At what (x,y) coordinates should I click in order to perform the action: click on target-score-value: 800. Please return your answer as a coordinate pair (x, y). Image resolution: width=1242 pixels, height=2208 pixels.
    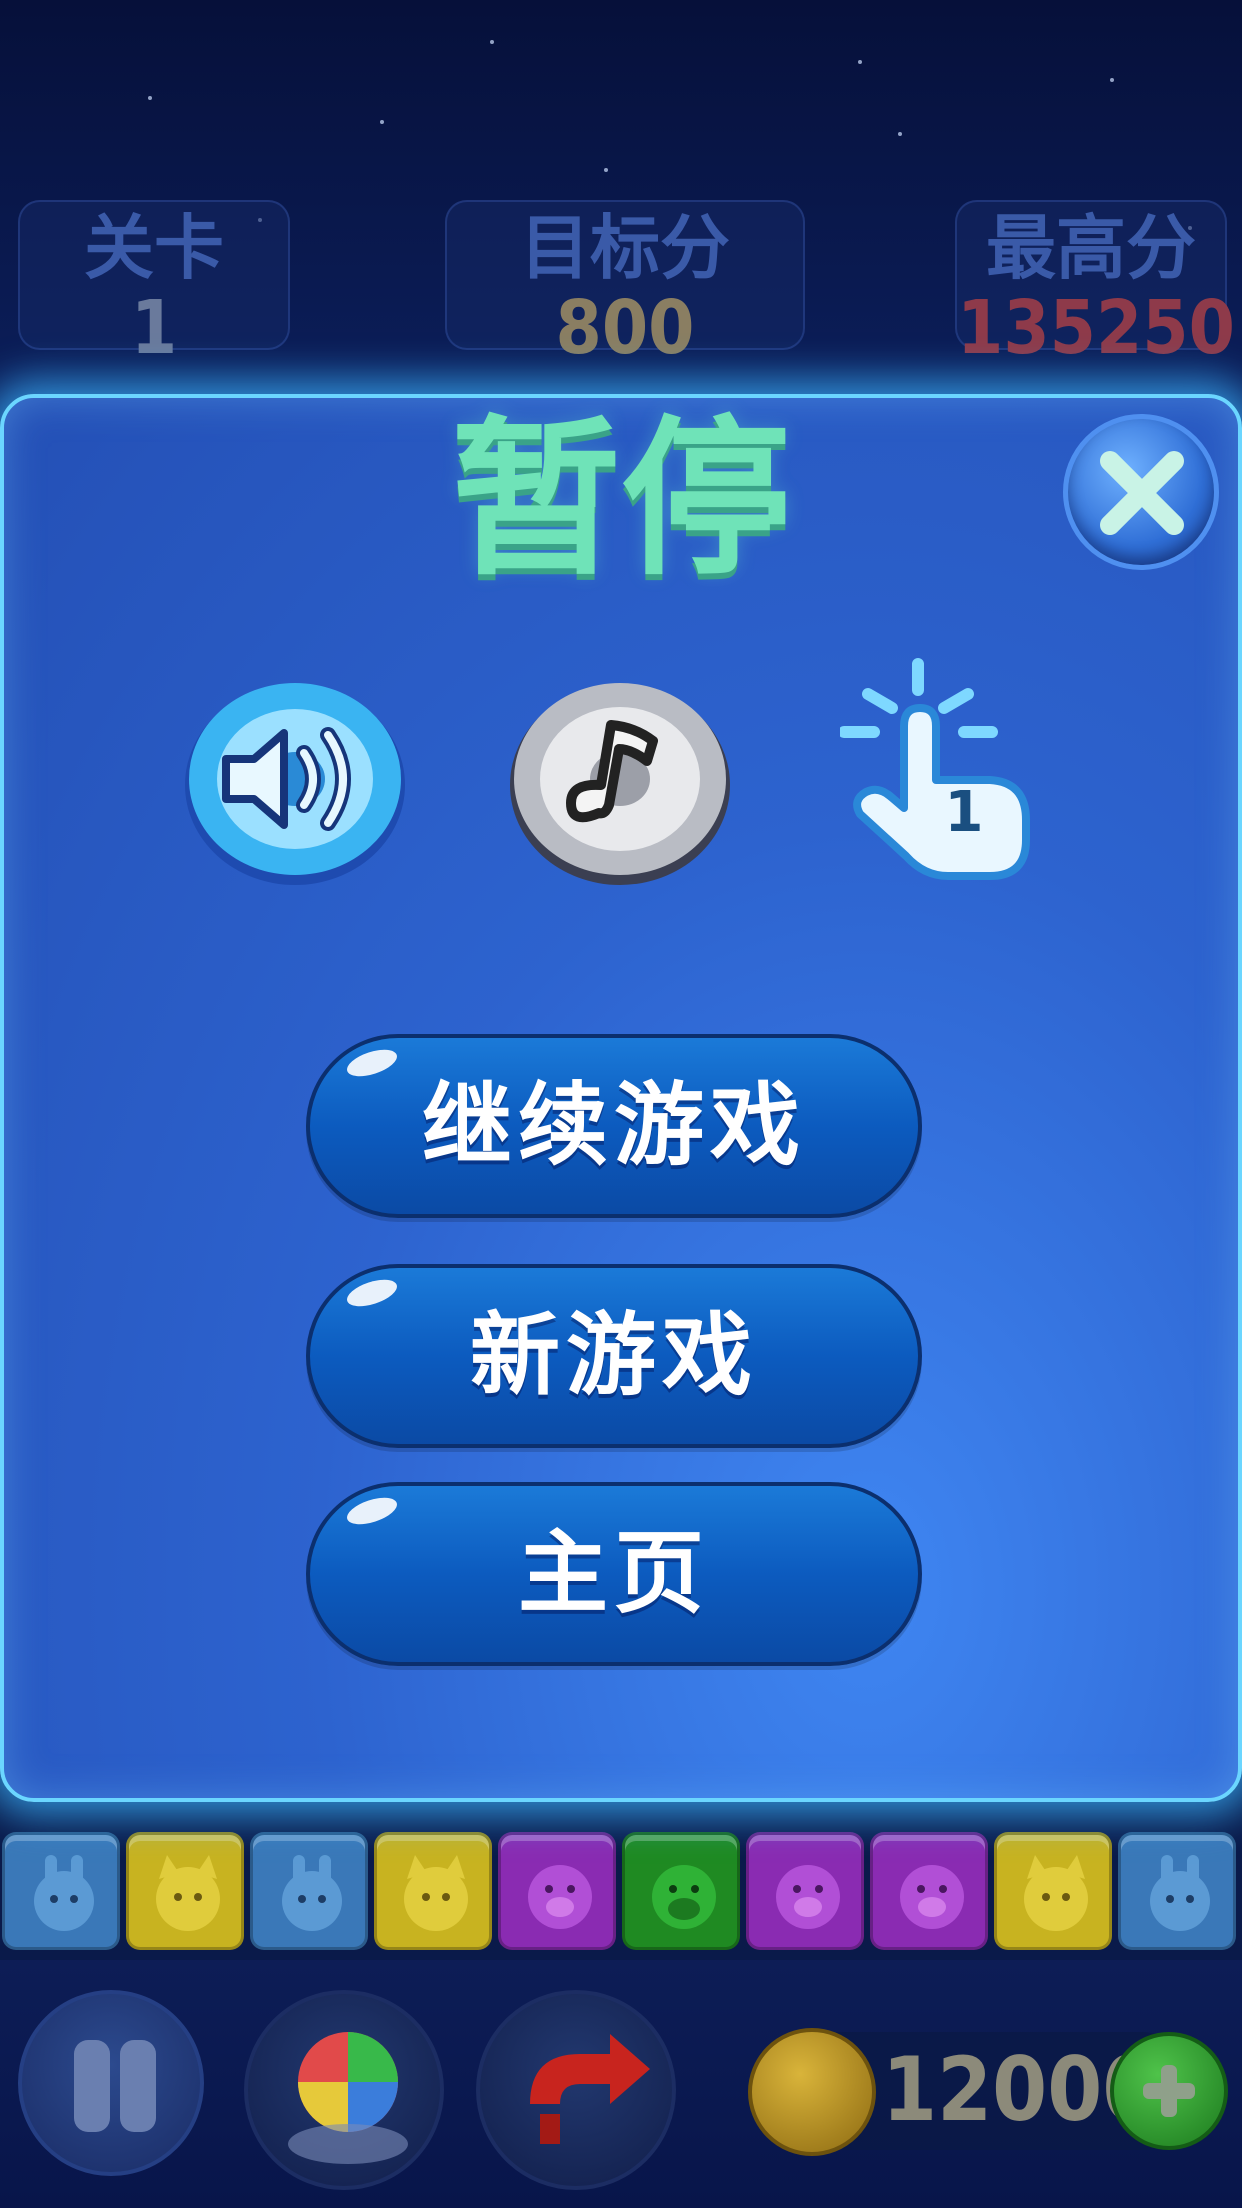
    Looking at the image, I should click on (625, 328).